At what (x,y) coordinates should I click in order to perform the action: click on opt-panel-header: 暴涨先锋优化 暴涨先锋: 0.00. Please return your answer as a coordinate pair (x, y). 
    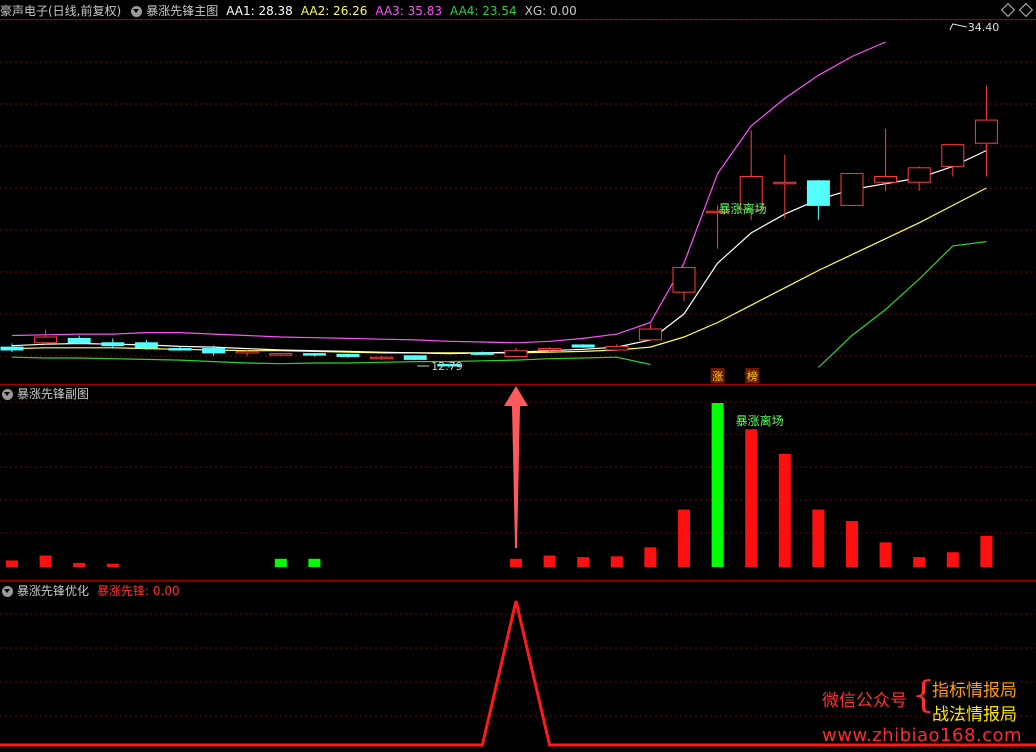
    Looking at the image, I should click on (94, 591).